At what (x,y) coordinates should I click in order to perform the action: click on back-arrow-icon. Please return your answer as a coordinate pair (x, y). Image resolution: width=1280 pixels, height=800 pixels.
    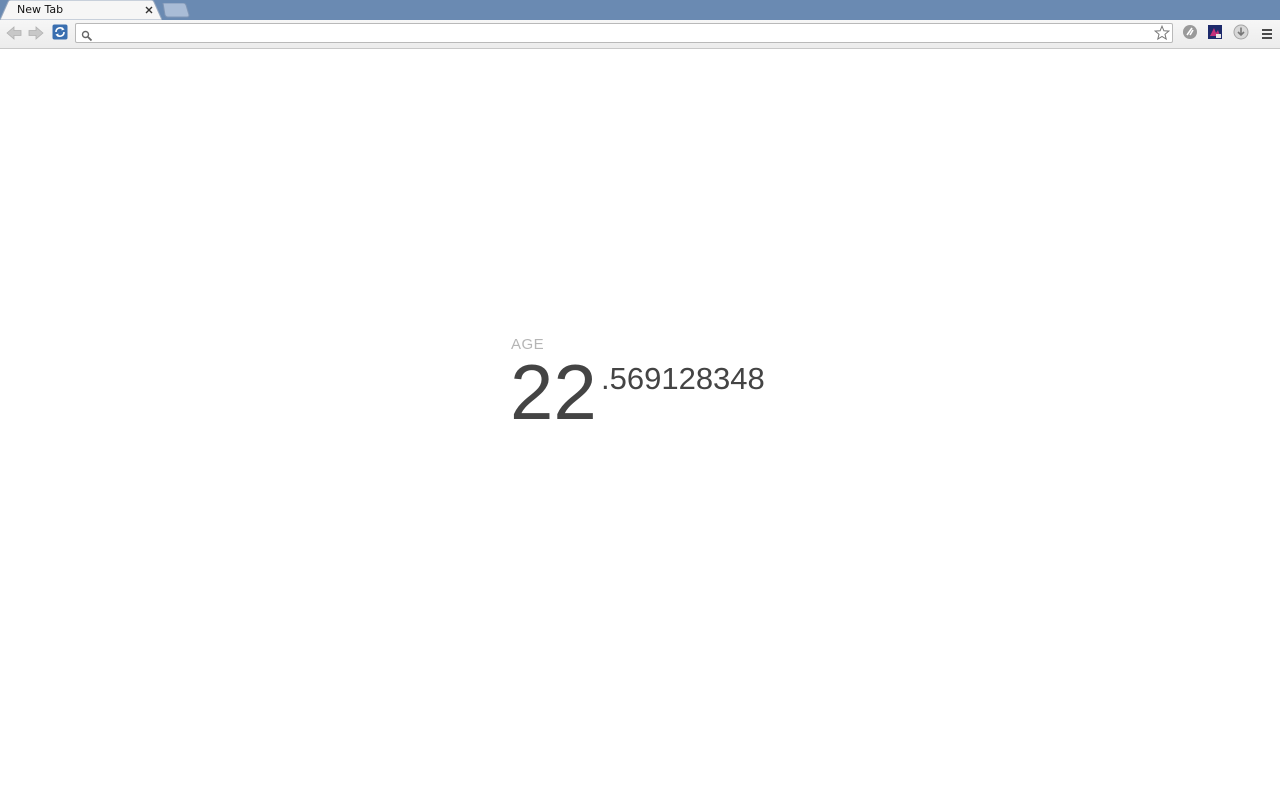
    Looking at the image, I should click on (14, 34).